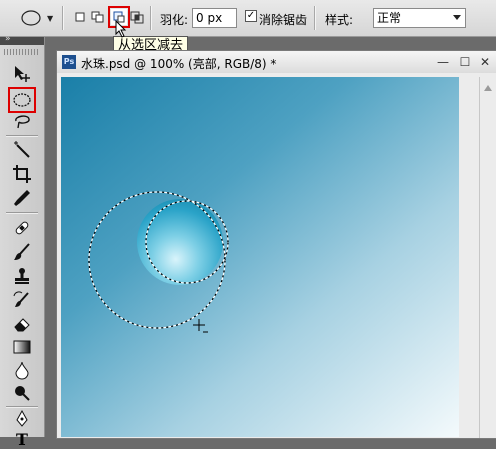  What do you see at coordinates (251, 16) in the screenshot?
I see `anti-alias-checkbox: ✓` at bounding box center [251, 16].